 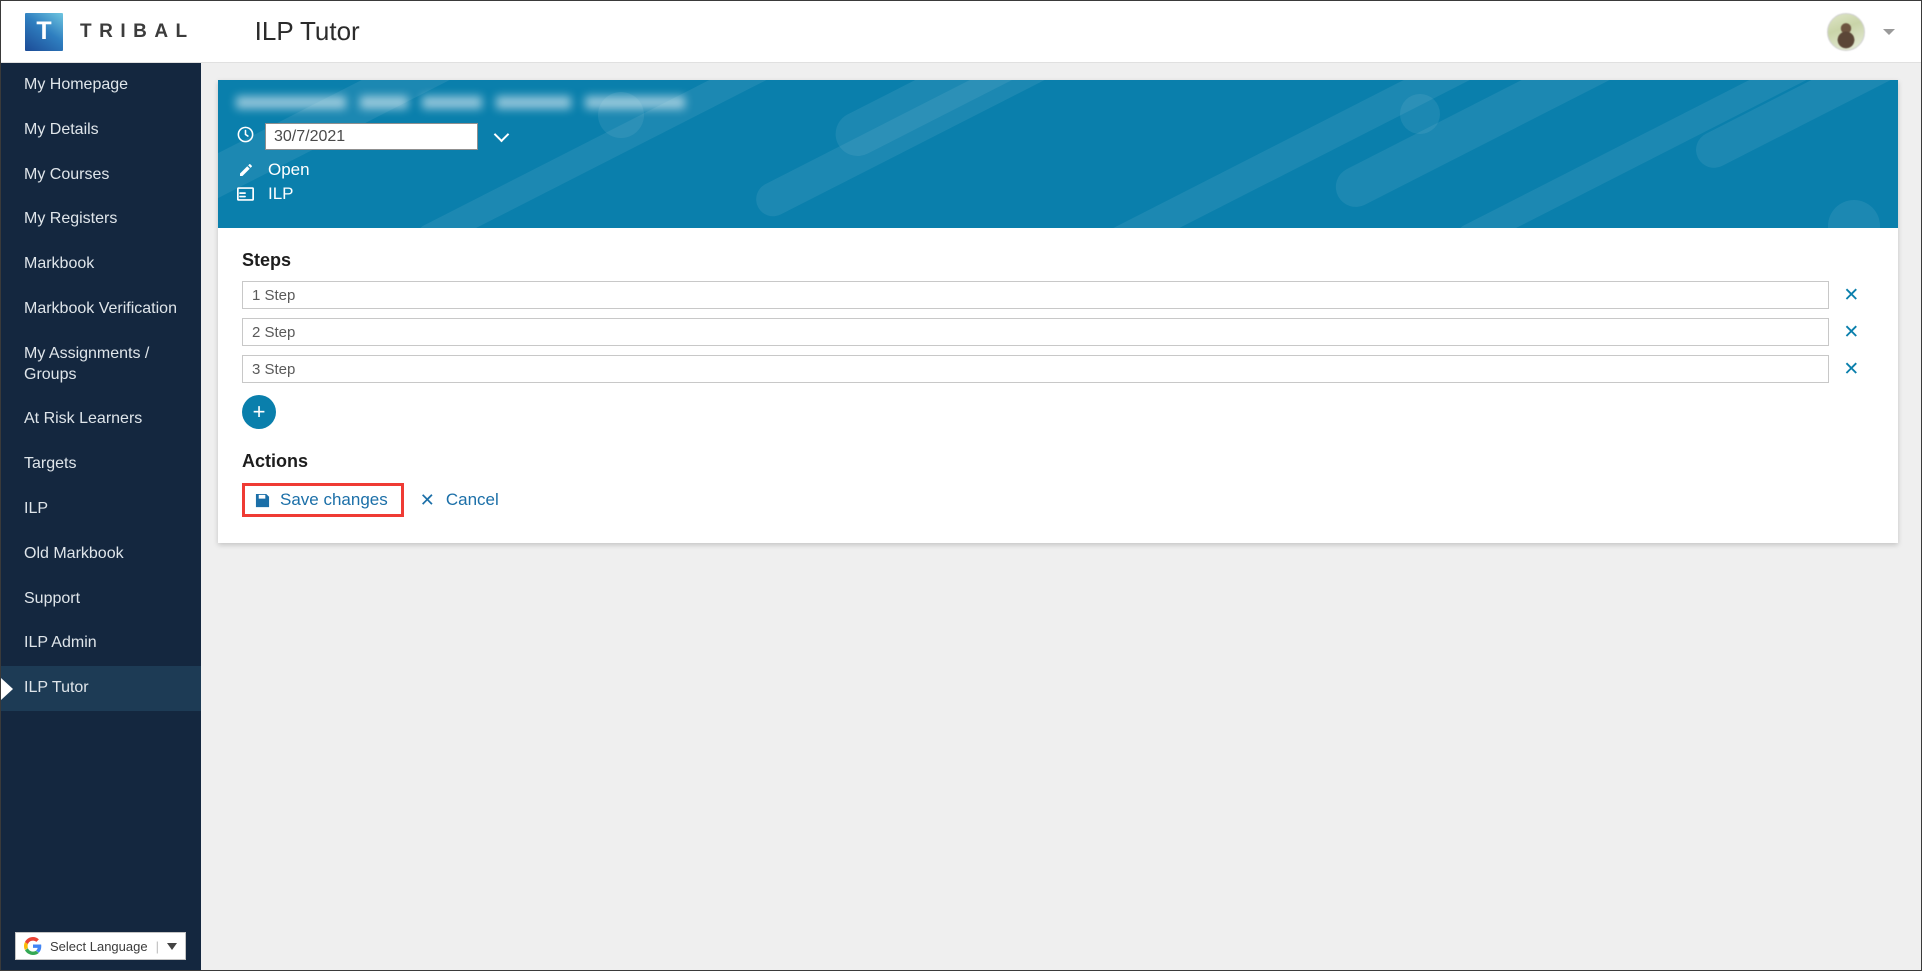 I want to click on logo-letter: T, so click(x=44, y=31).